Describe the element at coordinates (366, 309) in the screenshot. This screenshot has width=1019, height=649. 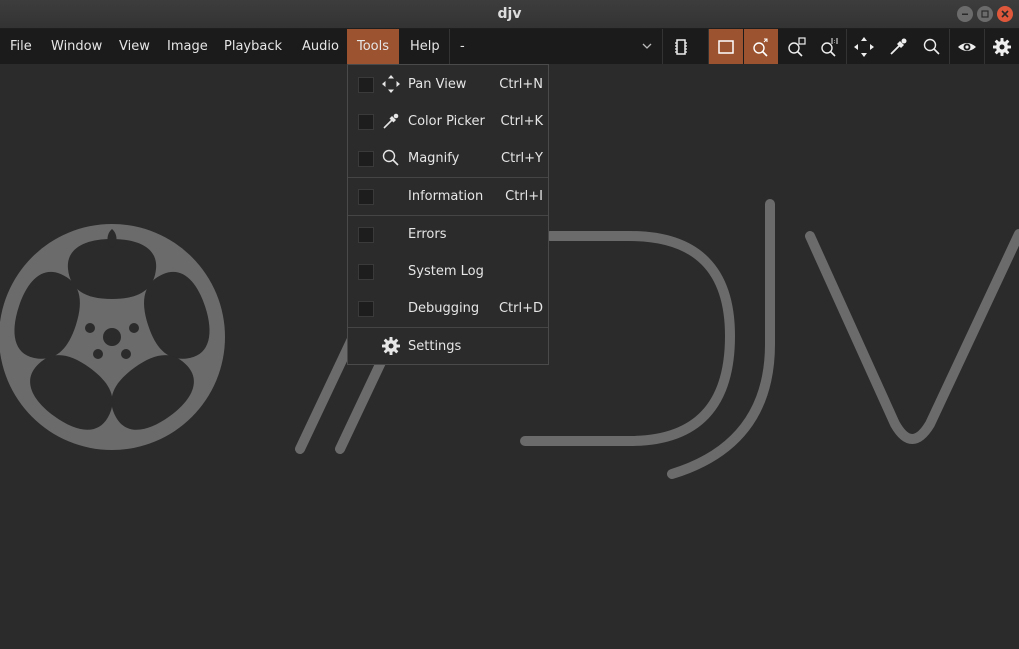
I see `debugging-checkbox` at that location.